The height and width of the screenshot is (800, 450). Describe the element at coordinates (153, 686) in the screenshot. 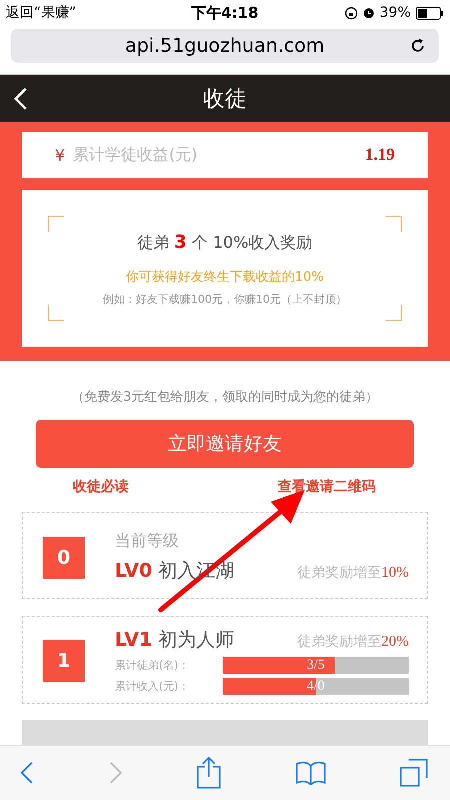

I see `progress-label: 累计收入(元)：` at that location.